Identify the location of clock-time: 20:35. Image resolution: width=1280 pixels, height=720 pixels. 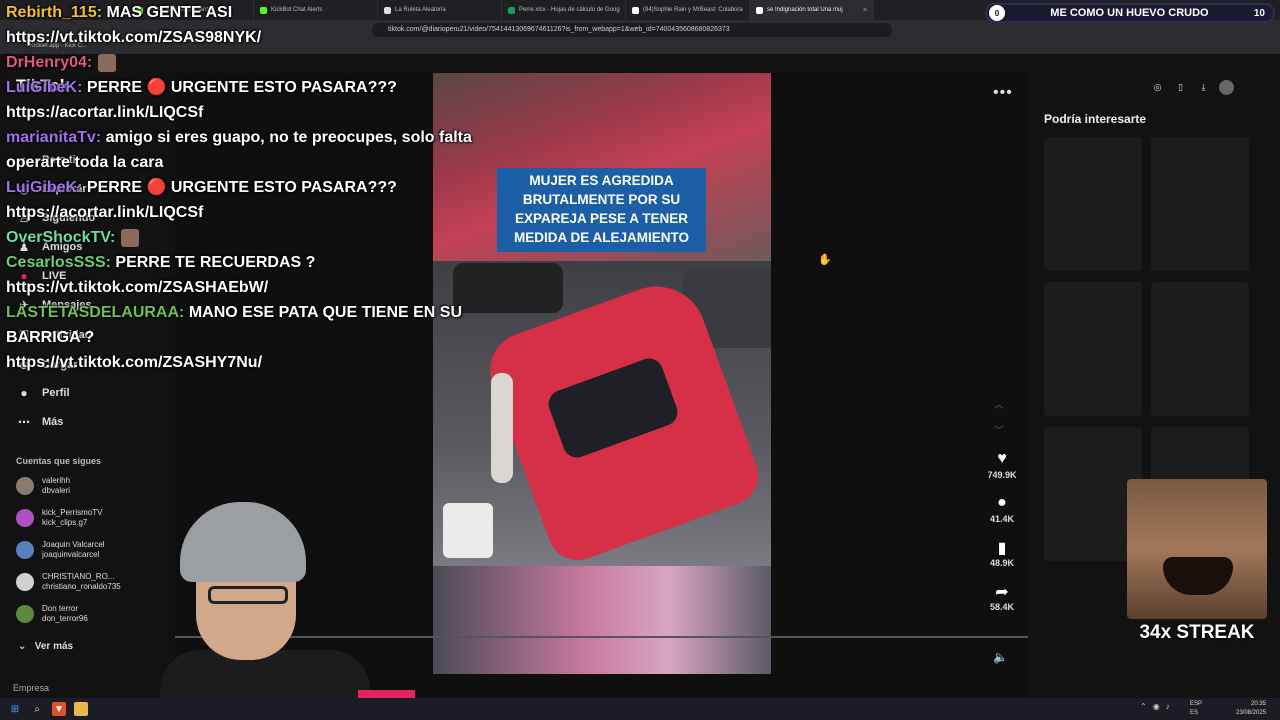
(1259, 704).